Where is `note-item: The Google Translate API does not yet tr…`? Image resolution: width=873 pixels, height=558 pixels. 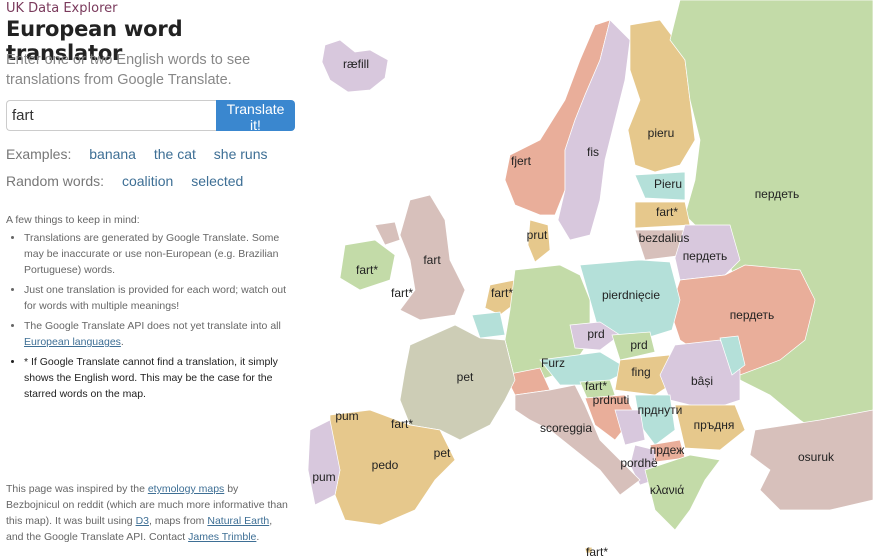 note-item: The Google Translate API does not yet tr… is located at coordinates (160, 334).